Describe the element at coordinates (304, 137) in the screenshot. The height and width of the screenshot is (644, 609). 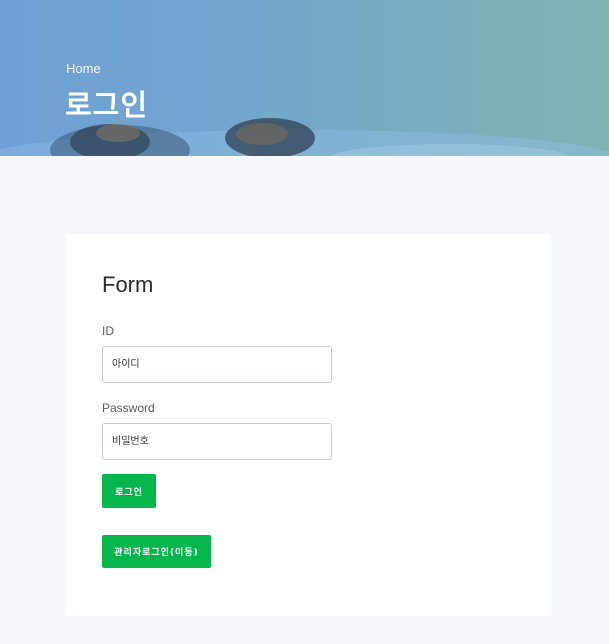
I see `hero-background-image` at that location.